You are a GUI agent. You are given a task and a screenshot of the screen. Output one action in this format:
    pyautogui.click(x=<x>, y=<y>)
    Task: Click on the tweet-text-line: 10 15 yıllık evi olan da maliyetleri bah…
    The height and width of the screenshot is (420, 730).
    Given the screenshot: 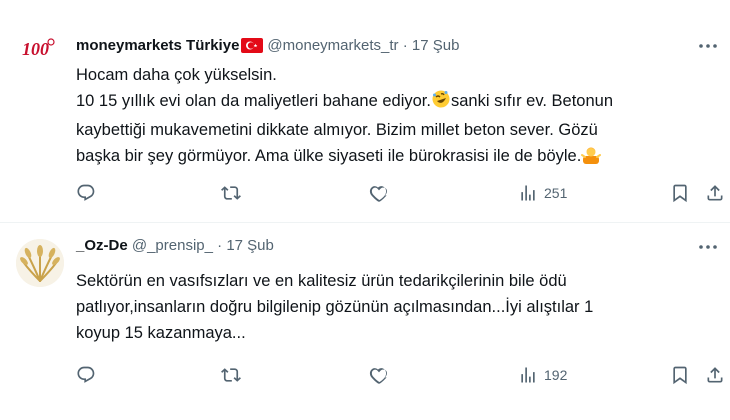 What is the action you would take?
    pyautogui.click(x=378, y=102)
    